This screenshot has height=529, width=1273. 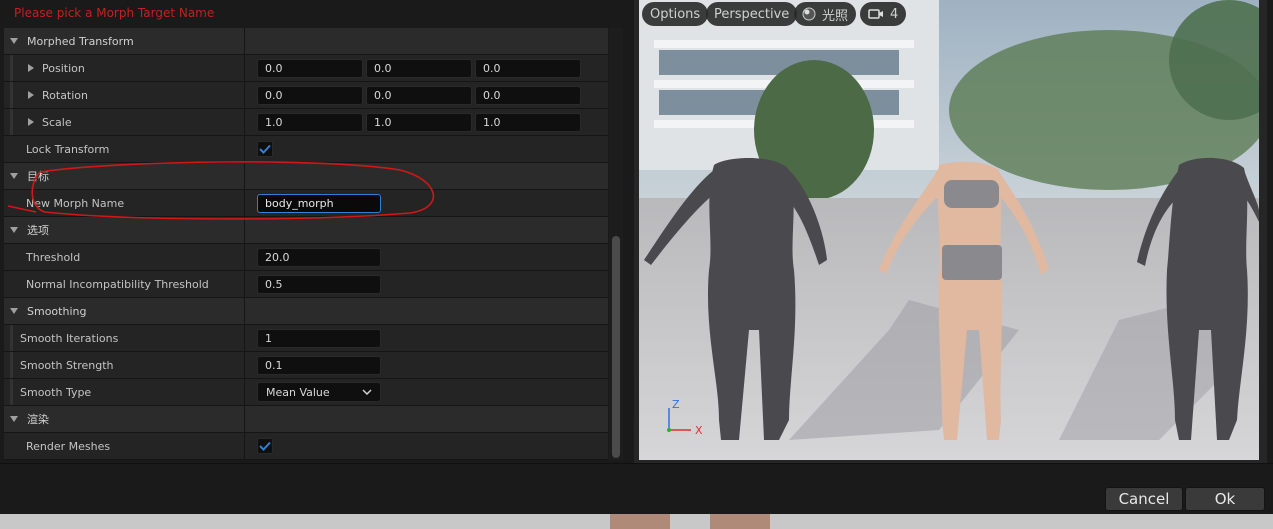 I want to click on viewport-options-button: Options, so click(x=675, y=14).